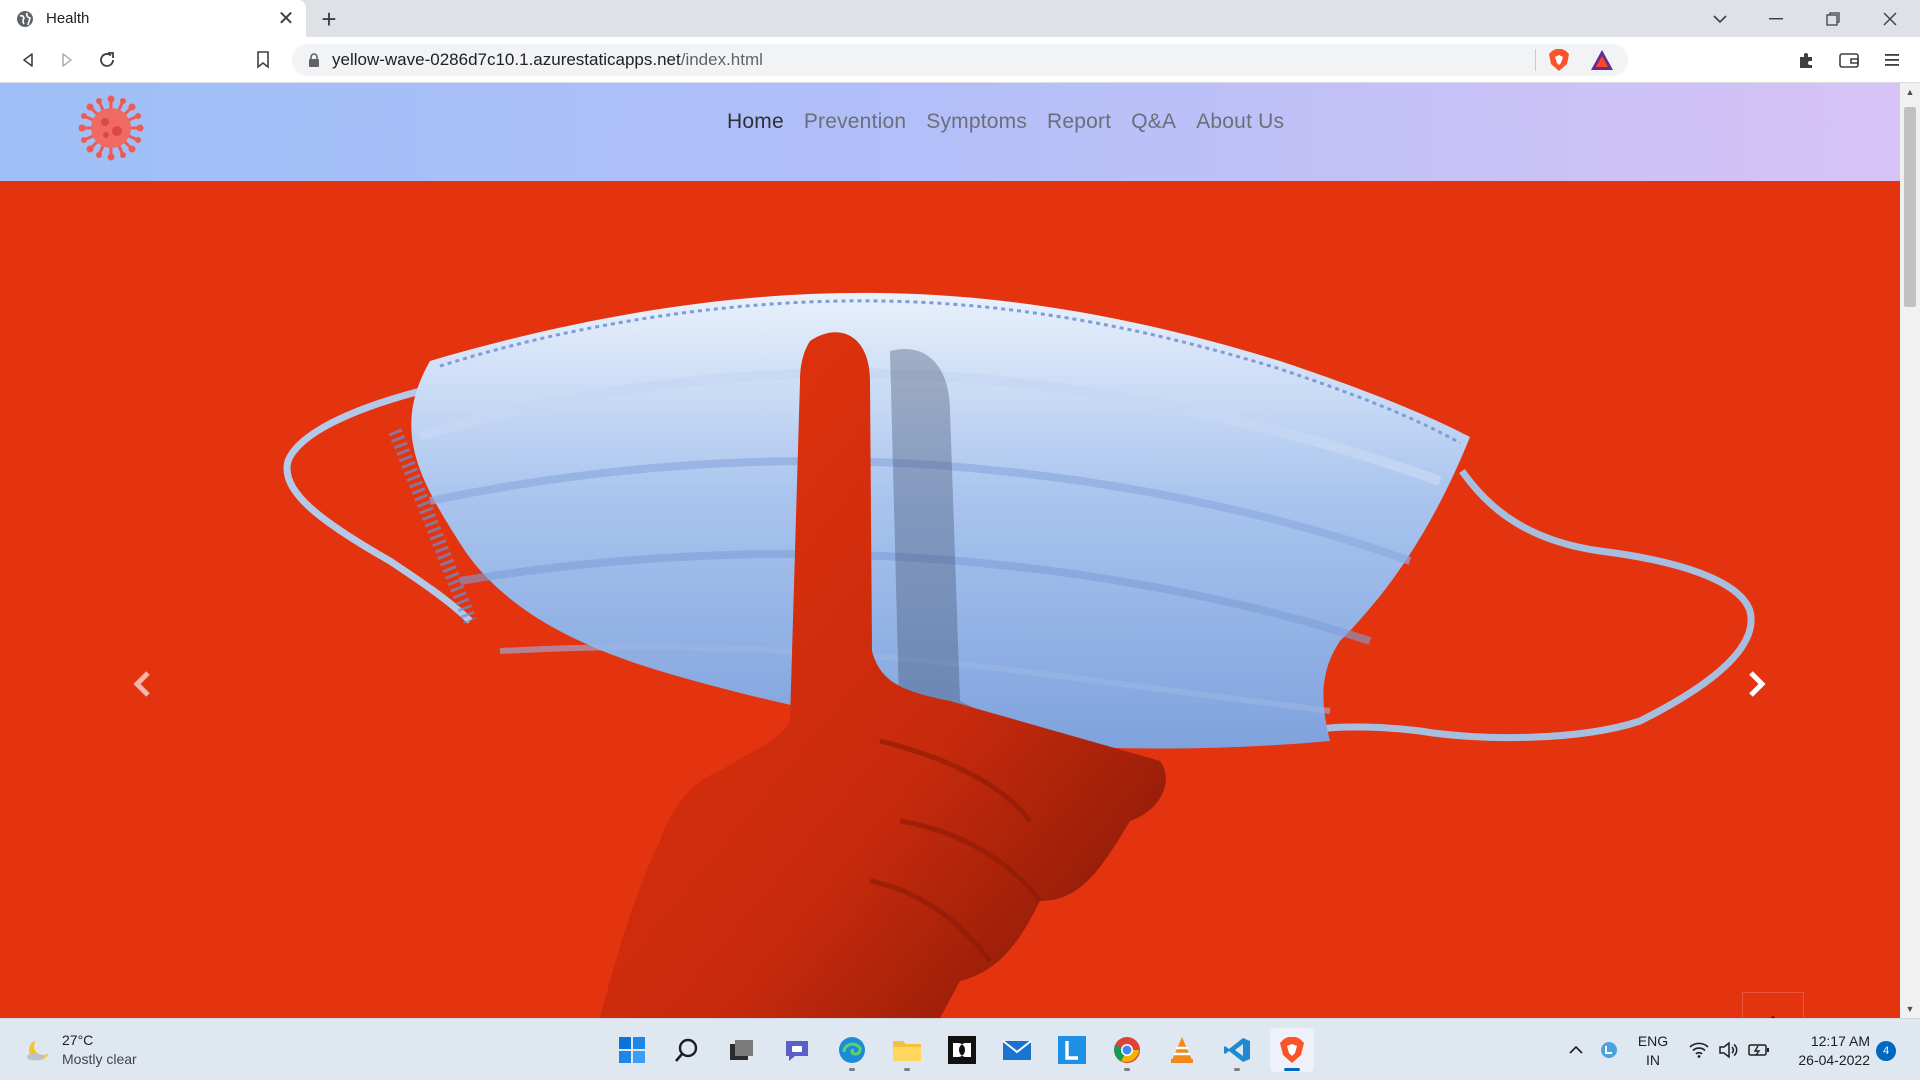 Image resolution: width=1920 pixels, height=1081 pixels. What do you see at coordinates (1017, 1050) in the screenshot?
I see `mail-icon` at bounding box center [1017, 1050].